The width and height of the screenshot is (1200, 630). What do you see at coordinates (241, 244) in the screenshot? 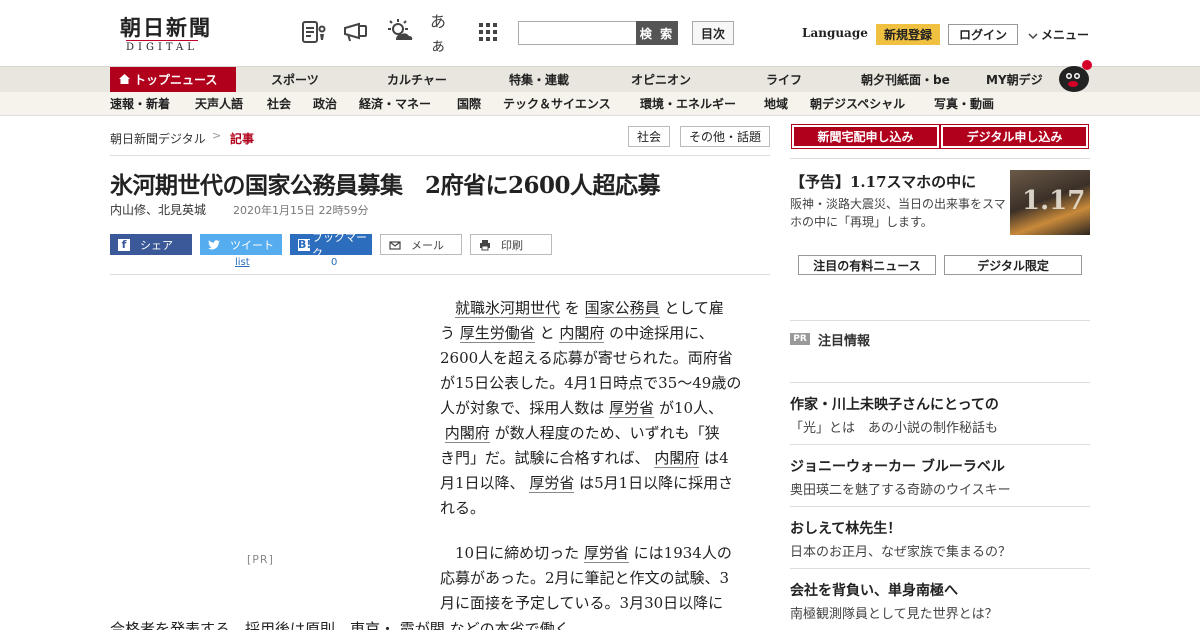
I see `twitter-share-button: ツイート` at bounding box center [241, 244].